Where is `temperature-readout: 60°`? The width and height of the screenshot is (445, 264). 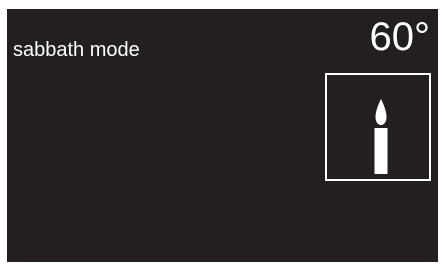
temperature-readout: 60° is located at coordinates (400, 37).